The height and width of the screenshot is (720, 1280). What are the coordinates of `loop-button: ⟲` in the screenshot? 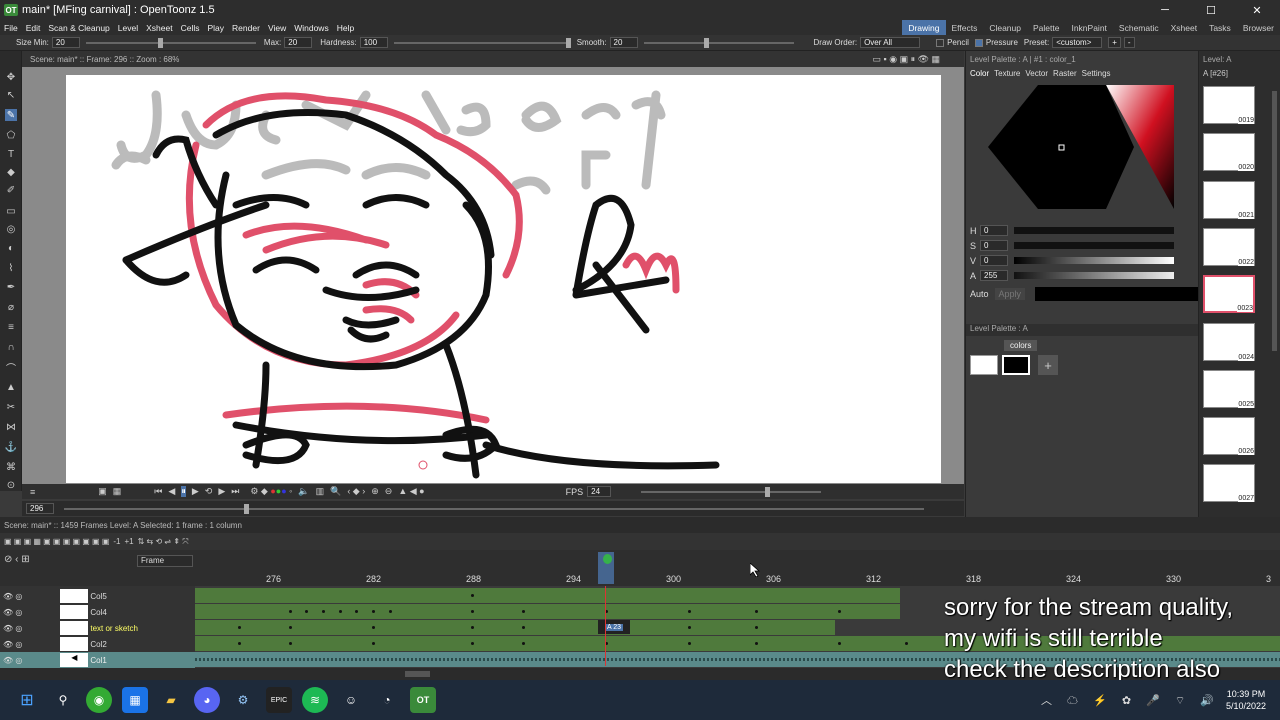 It's located at (209, 491).